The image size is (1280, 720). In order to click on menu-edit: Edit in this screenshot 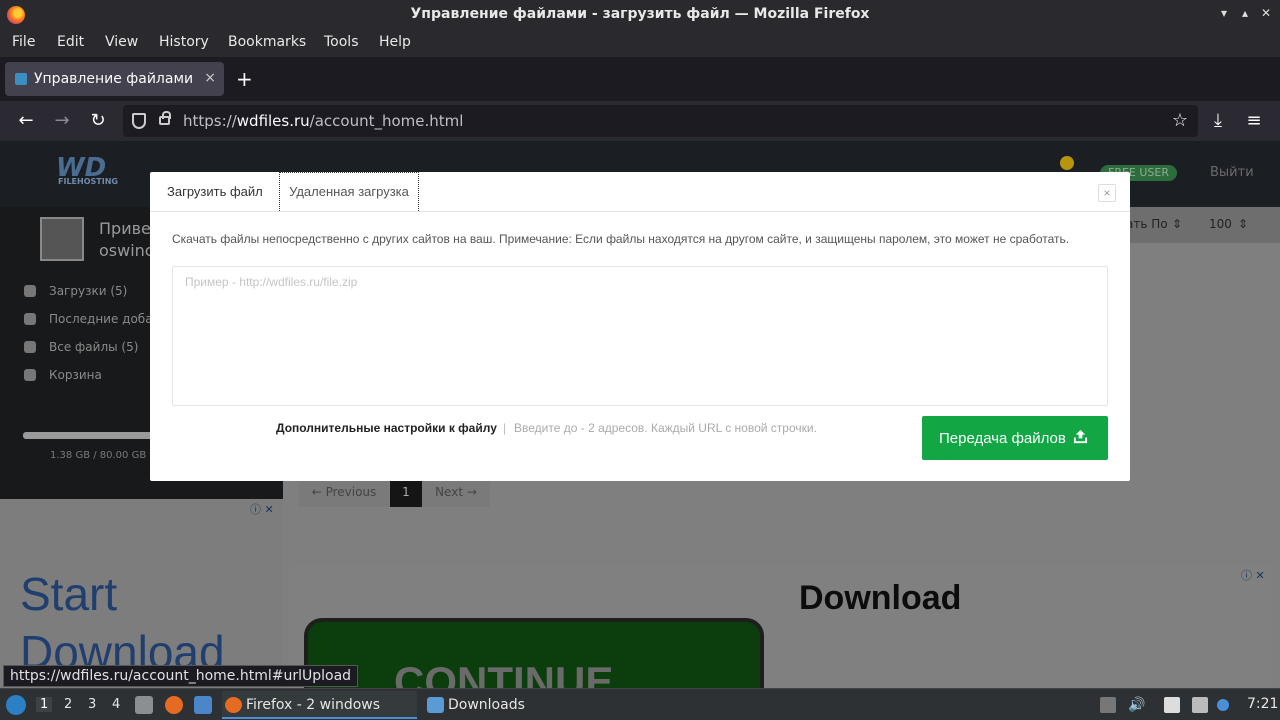, I will do `click(70, 42)`.